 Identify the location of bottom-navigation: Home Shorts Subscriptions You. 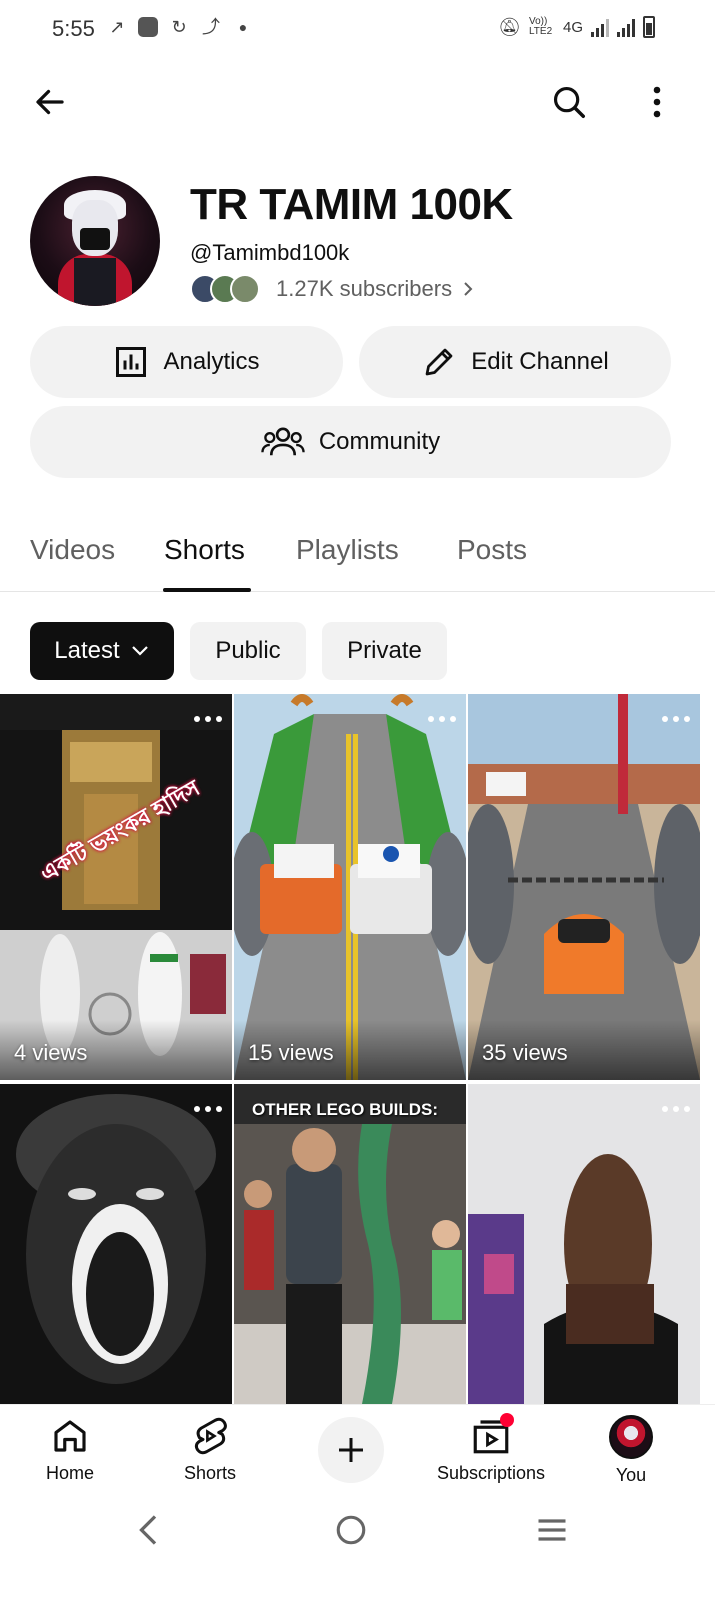
(357, 1451).